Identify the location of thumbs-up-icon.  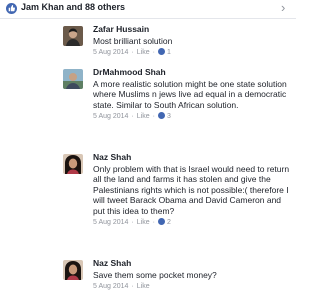
(11, 8).